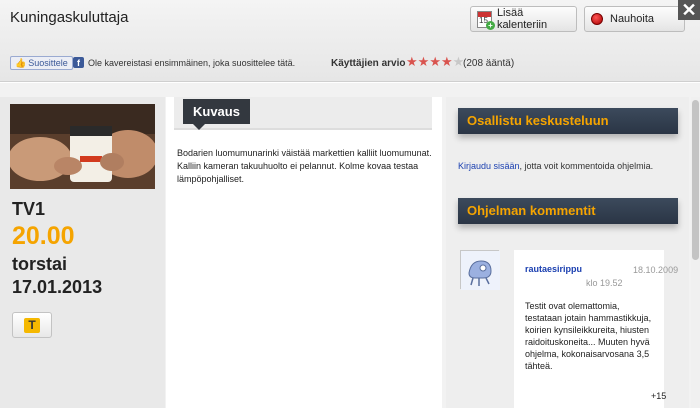 This screenshot has height=408, width=700. Describe the element at coordinates (480, 270) in the screenshot. I see `avatar` at that location.